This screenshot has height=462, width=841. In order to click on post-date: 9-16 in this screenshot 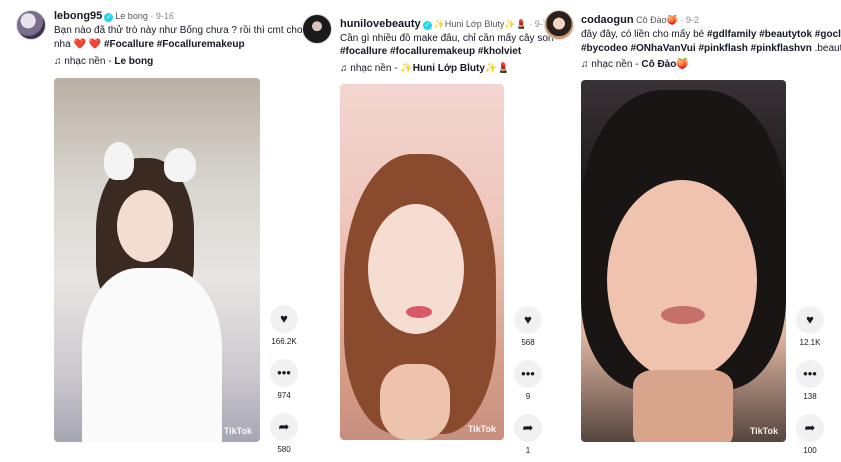, I will do `click(164, 16)`.